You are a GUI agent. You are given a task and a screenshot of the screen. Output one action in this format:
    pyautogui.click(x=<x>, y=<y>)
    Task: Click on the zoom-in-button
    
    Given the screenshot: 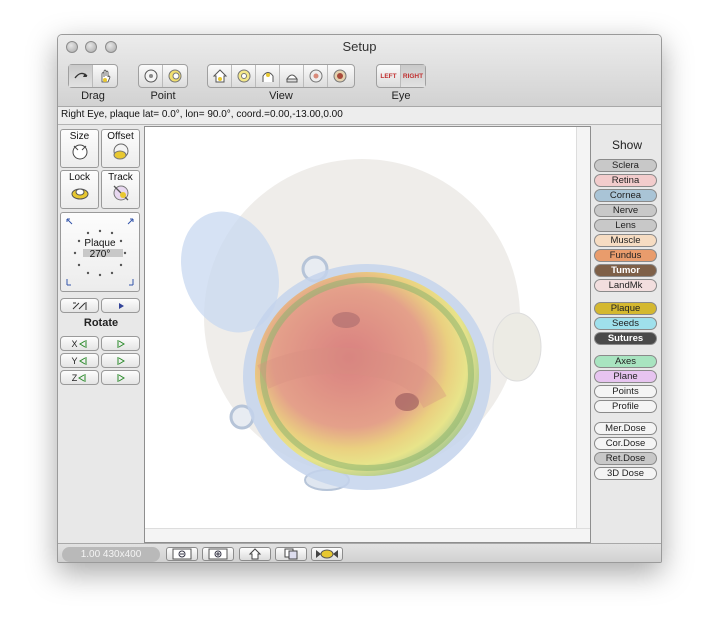 What is the action you would take?
    pyautogui.click(x=218, y=554)
    